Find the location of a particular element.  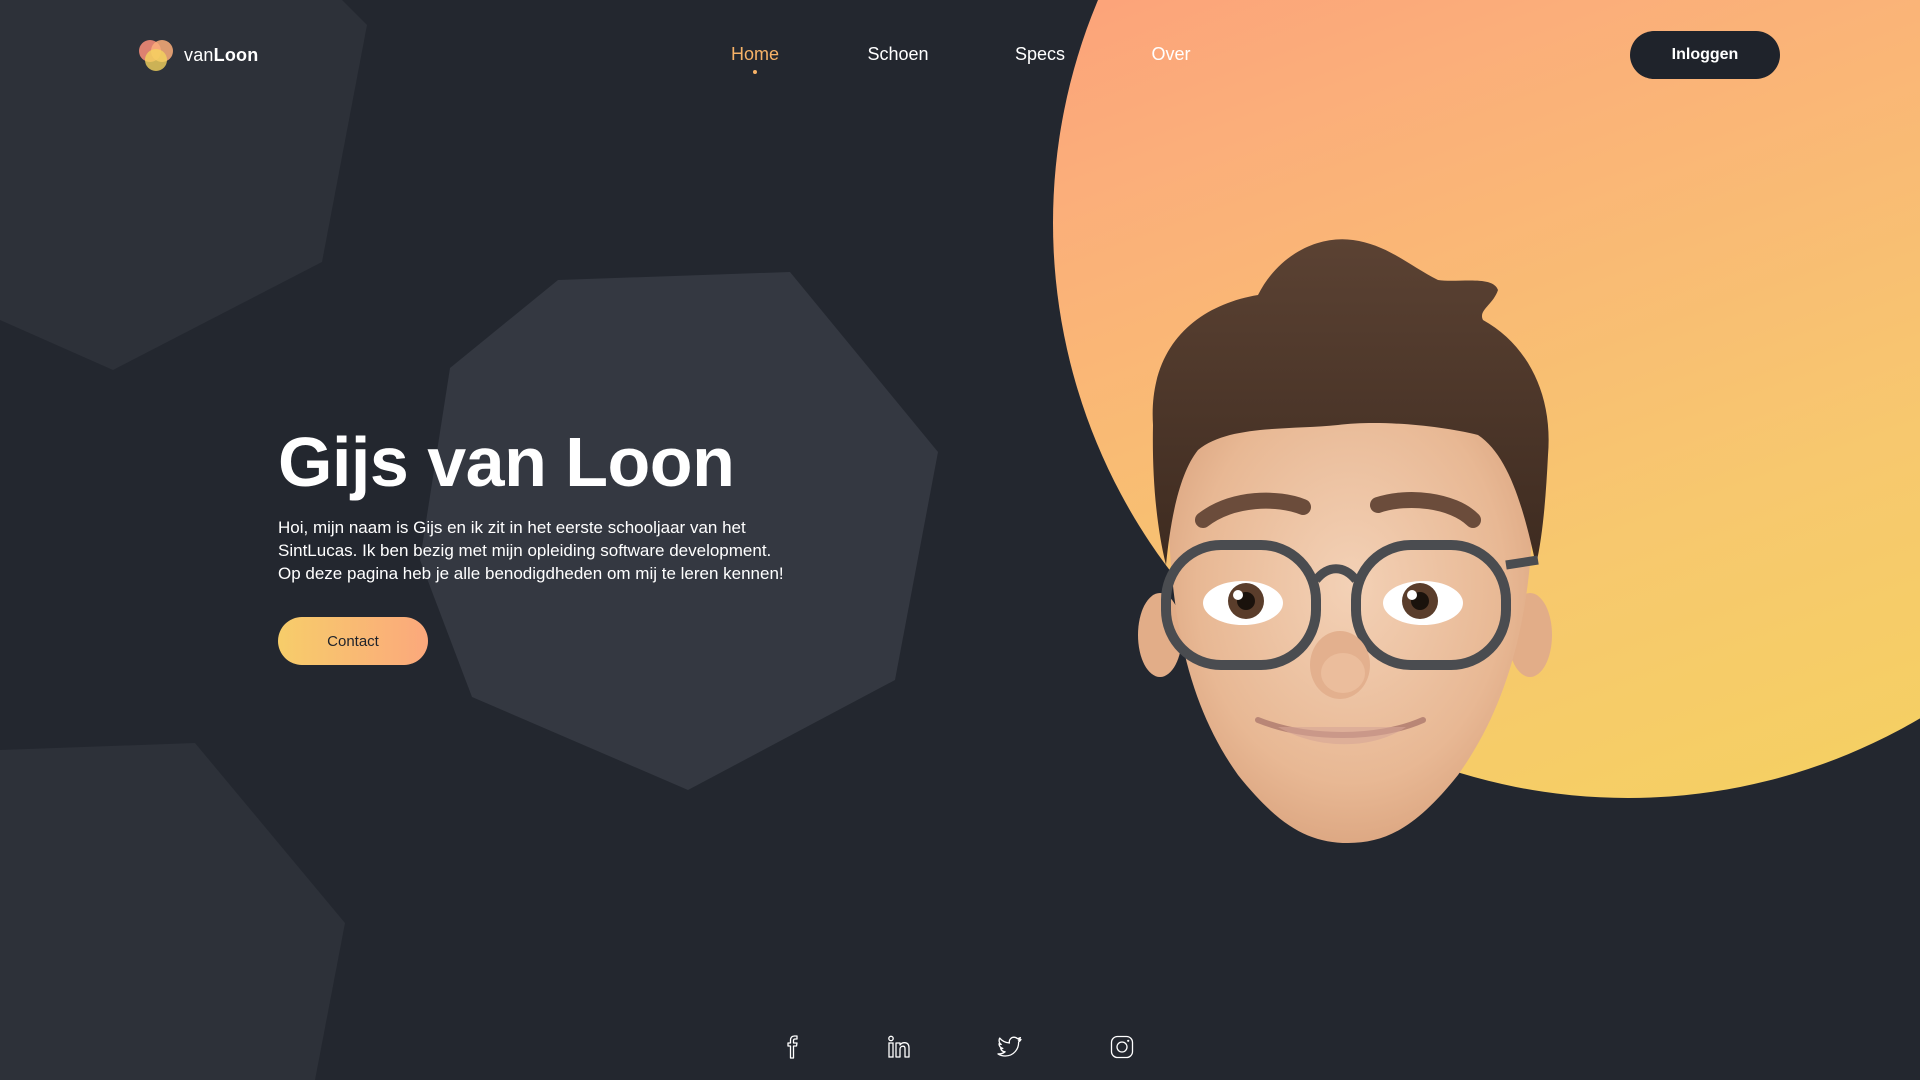

instagram-icon is located at coordinates (1122, 1047).